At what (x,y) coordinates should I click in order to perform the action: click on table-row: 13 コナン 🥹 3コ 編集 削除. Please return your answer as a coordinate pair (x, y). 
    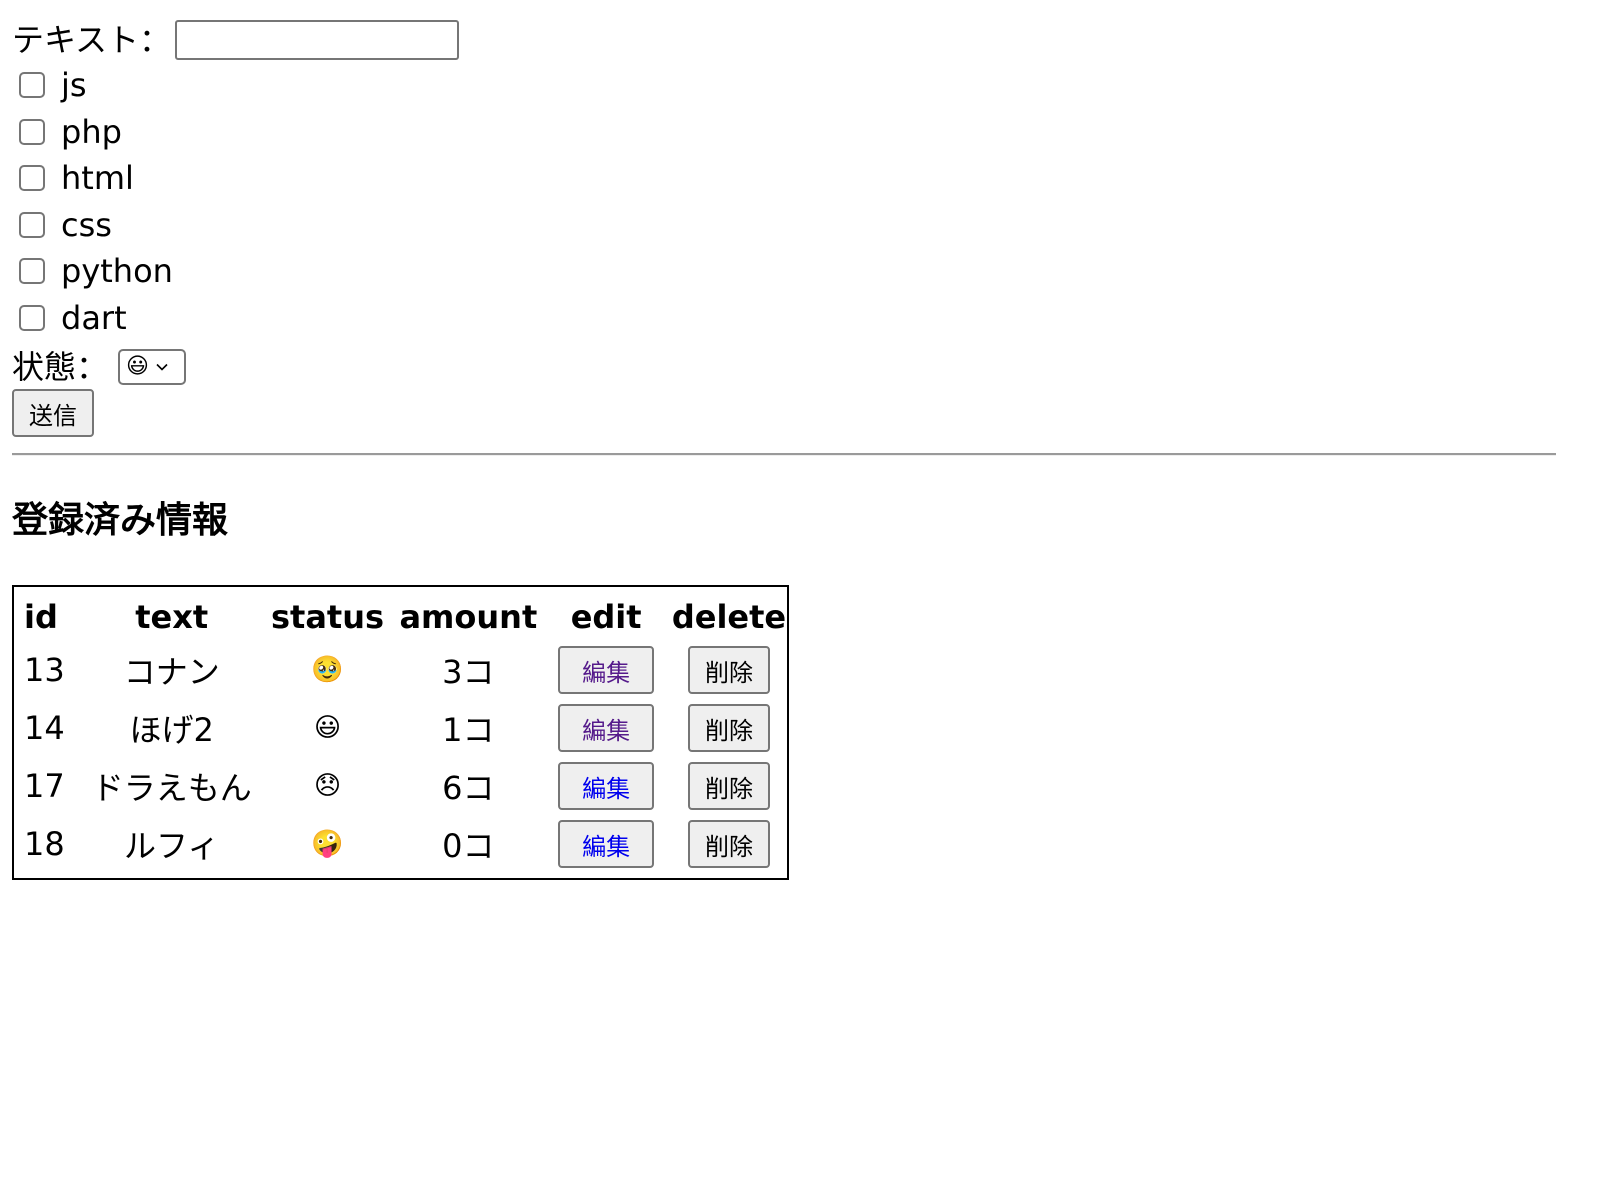
    Looking at the image, I should click on (405, 670).